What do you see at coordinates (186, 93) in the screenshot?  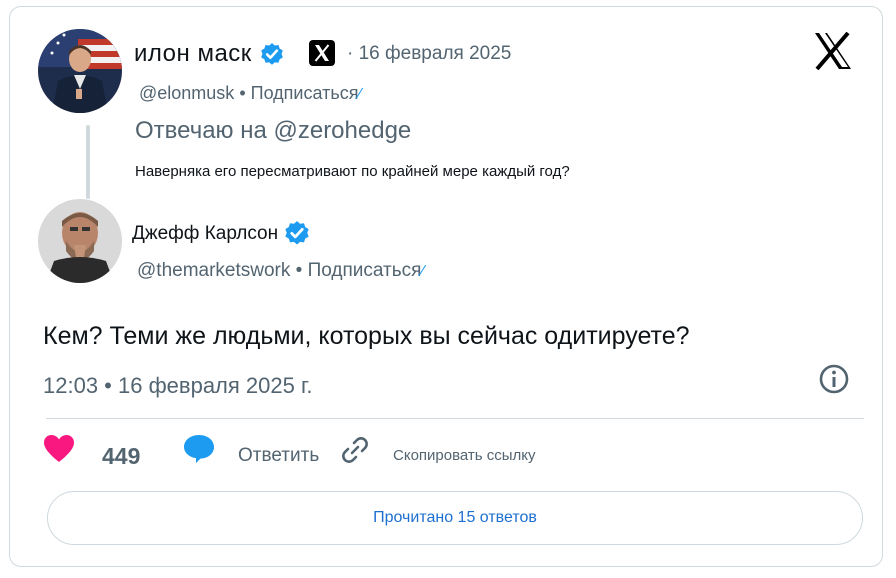 I see `author-handle: @elonmusk` at bounding box center [186, 93].